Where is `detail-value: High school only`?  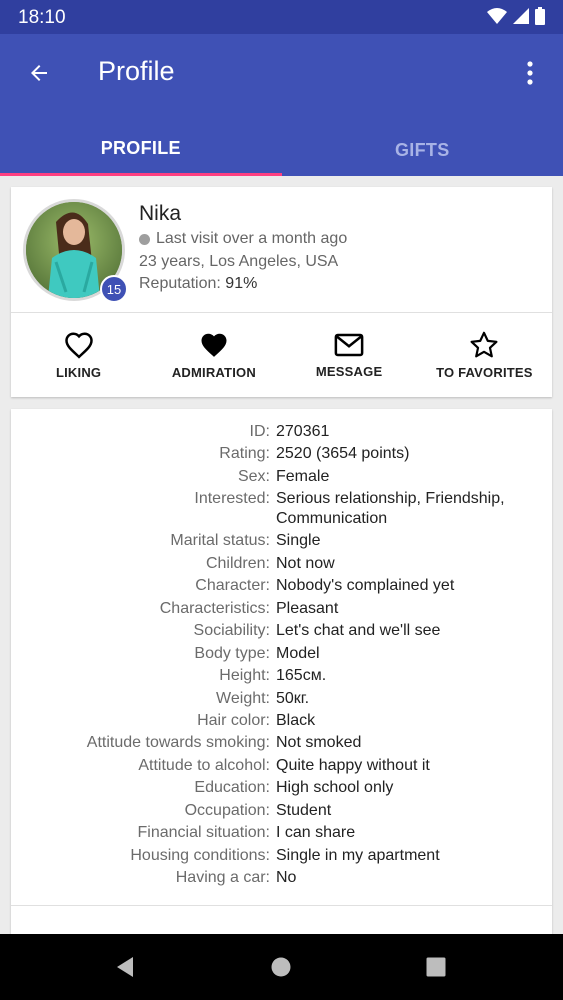 detail-value: High school only is located at coordinates (335, 787).